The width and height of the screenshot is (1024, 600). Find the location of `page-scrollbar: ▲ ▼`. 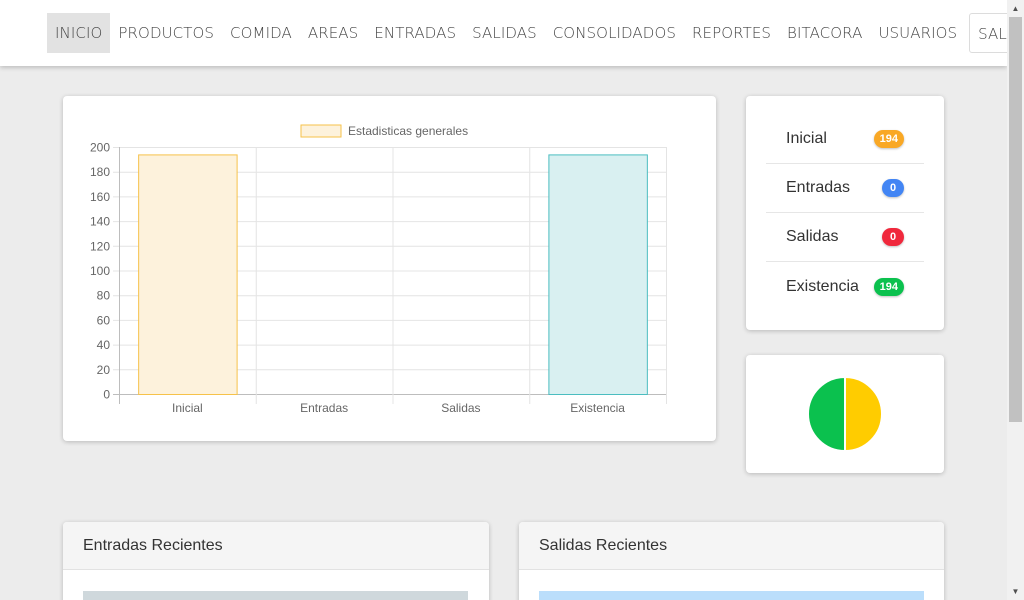

page-scrollbar: ▲ ▼ is located at coordinates (1015, 300).